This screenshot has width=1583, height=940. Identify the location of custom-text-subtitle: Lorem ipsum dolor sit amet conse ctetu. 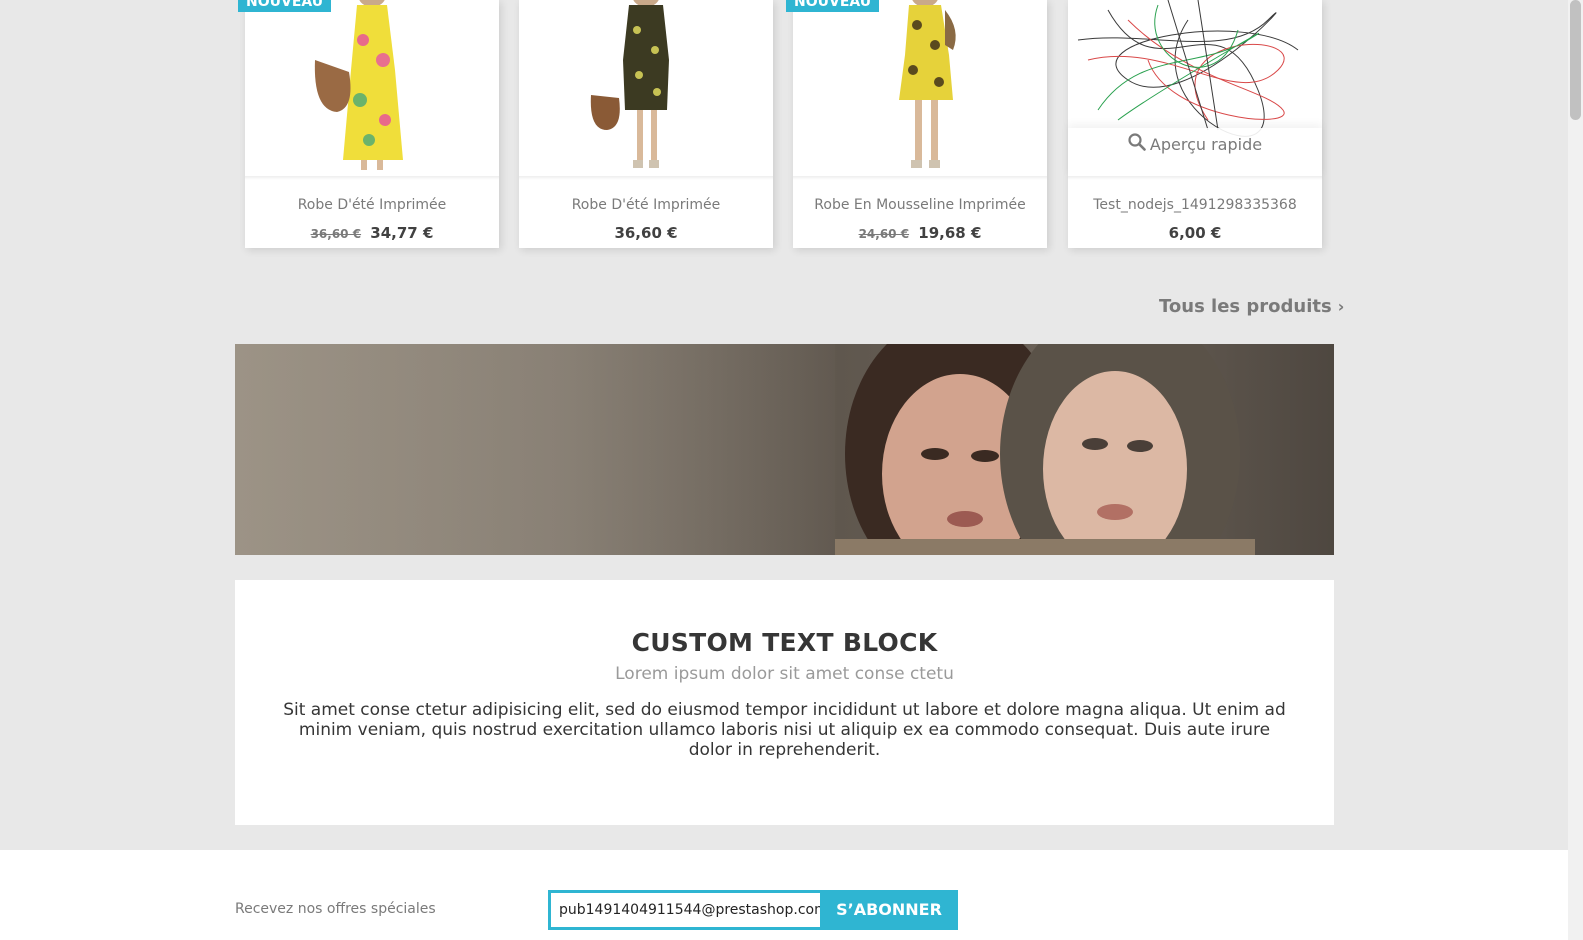
(784, 674).